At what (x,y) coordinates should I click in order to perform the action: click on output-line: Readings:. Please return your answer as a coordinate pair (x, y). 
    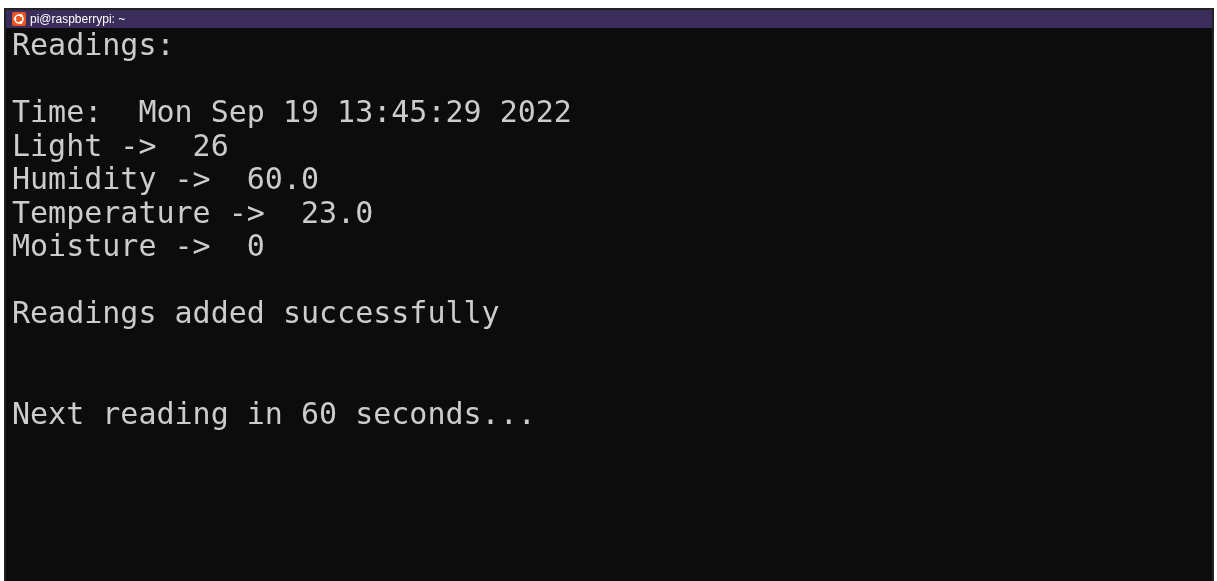
    Looking at the image, I should click on (93, 45).